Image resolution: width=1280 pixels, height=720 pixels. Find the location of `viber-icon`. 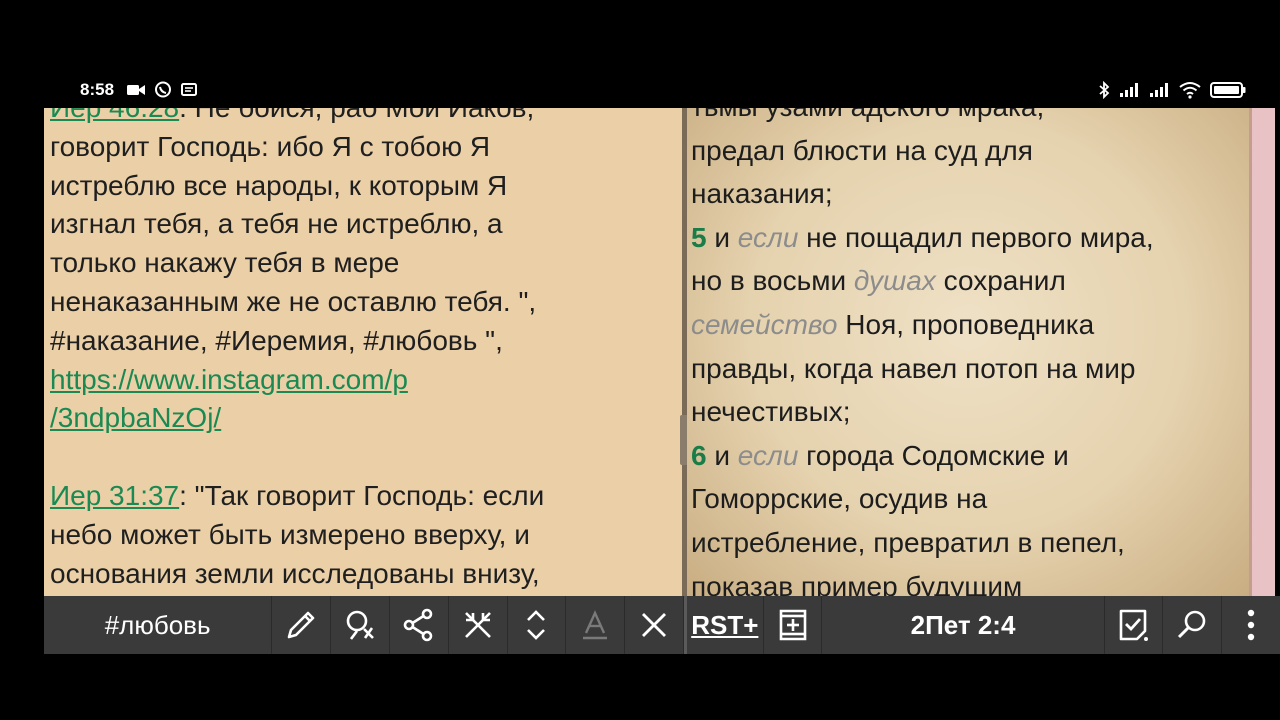

viber-icon is located at coordinates (163, 89).